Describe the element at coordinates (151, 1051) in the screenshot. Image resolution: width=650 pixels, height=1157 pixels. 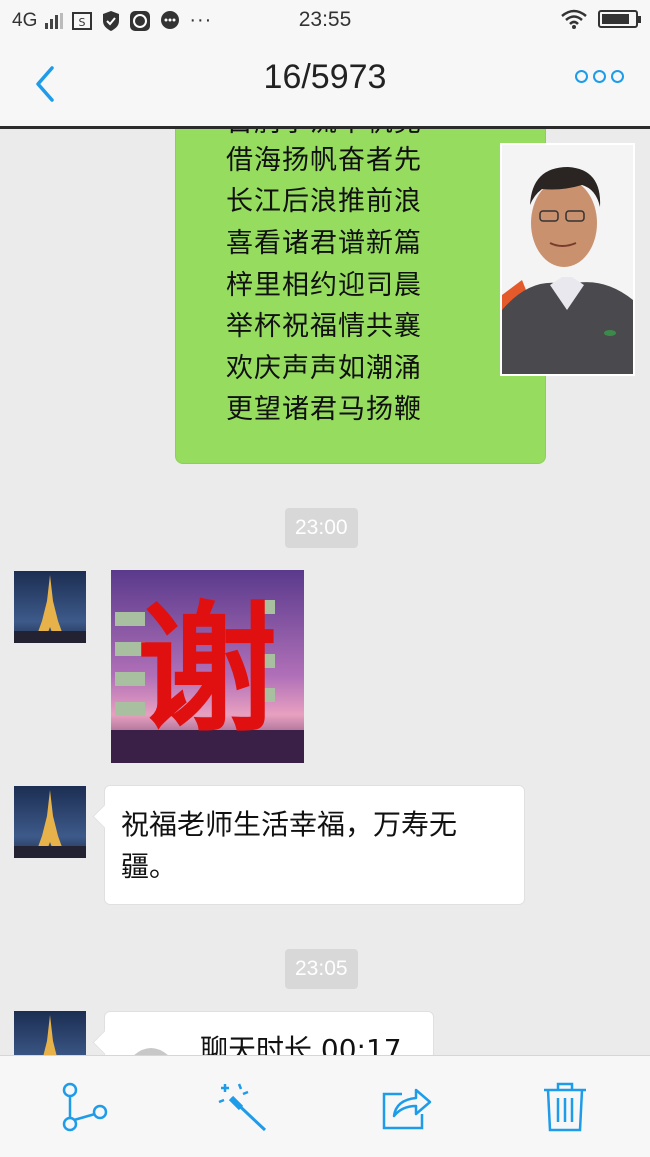
I see `phone-icon` at that location.